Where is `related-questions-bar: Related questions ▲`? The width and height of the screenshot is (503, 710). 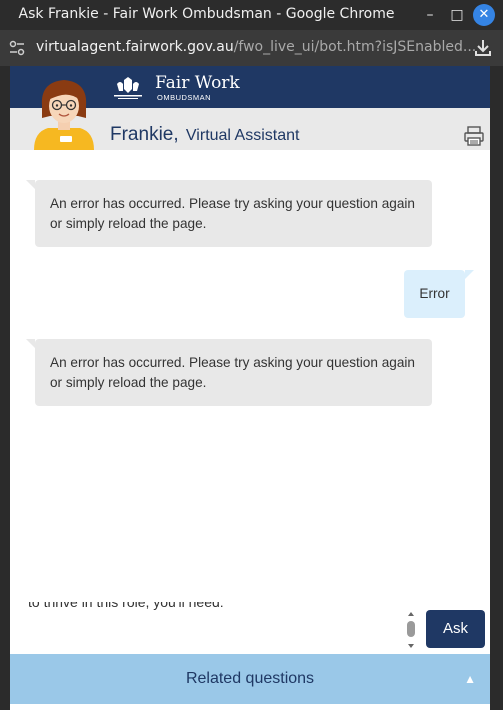 related-questions-bar: Related questions ▲ is located at coordinates (250, 679).